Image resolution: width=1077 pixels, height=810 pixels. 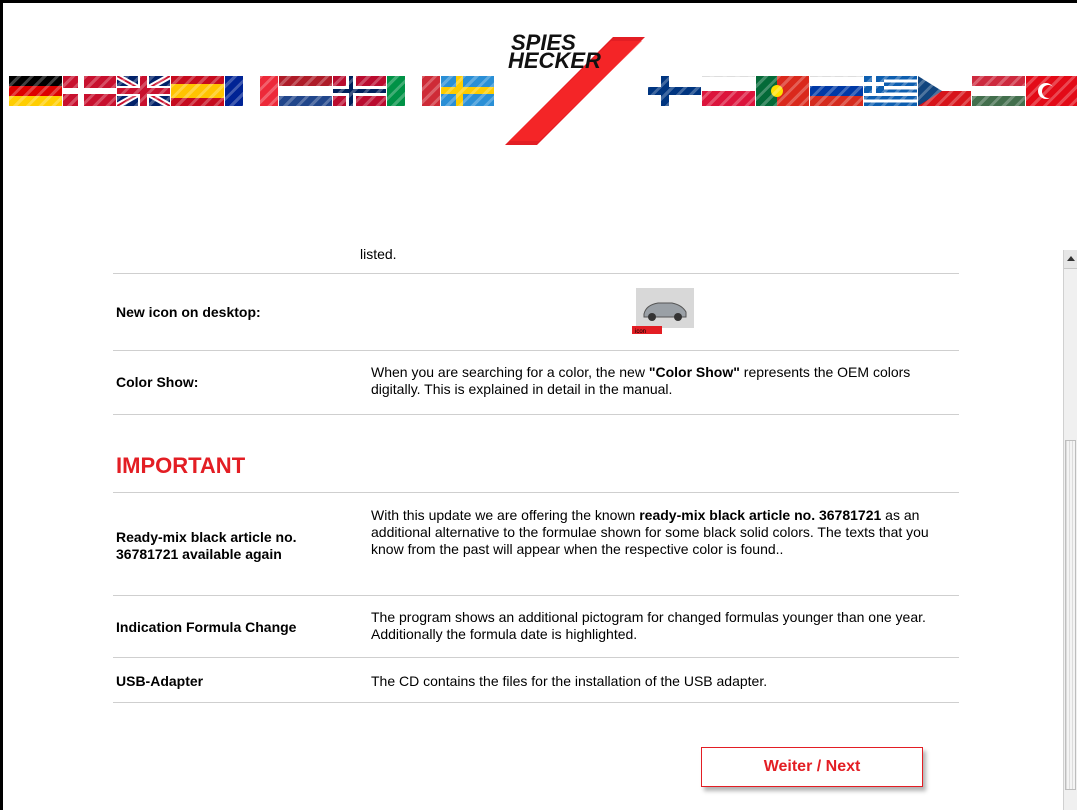 What do you see at coordinates (536, 257) in the screenshot?
I see `partial-row: listed.` at bounding box center [536, 257].